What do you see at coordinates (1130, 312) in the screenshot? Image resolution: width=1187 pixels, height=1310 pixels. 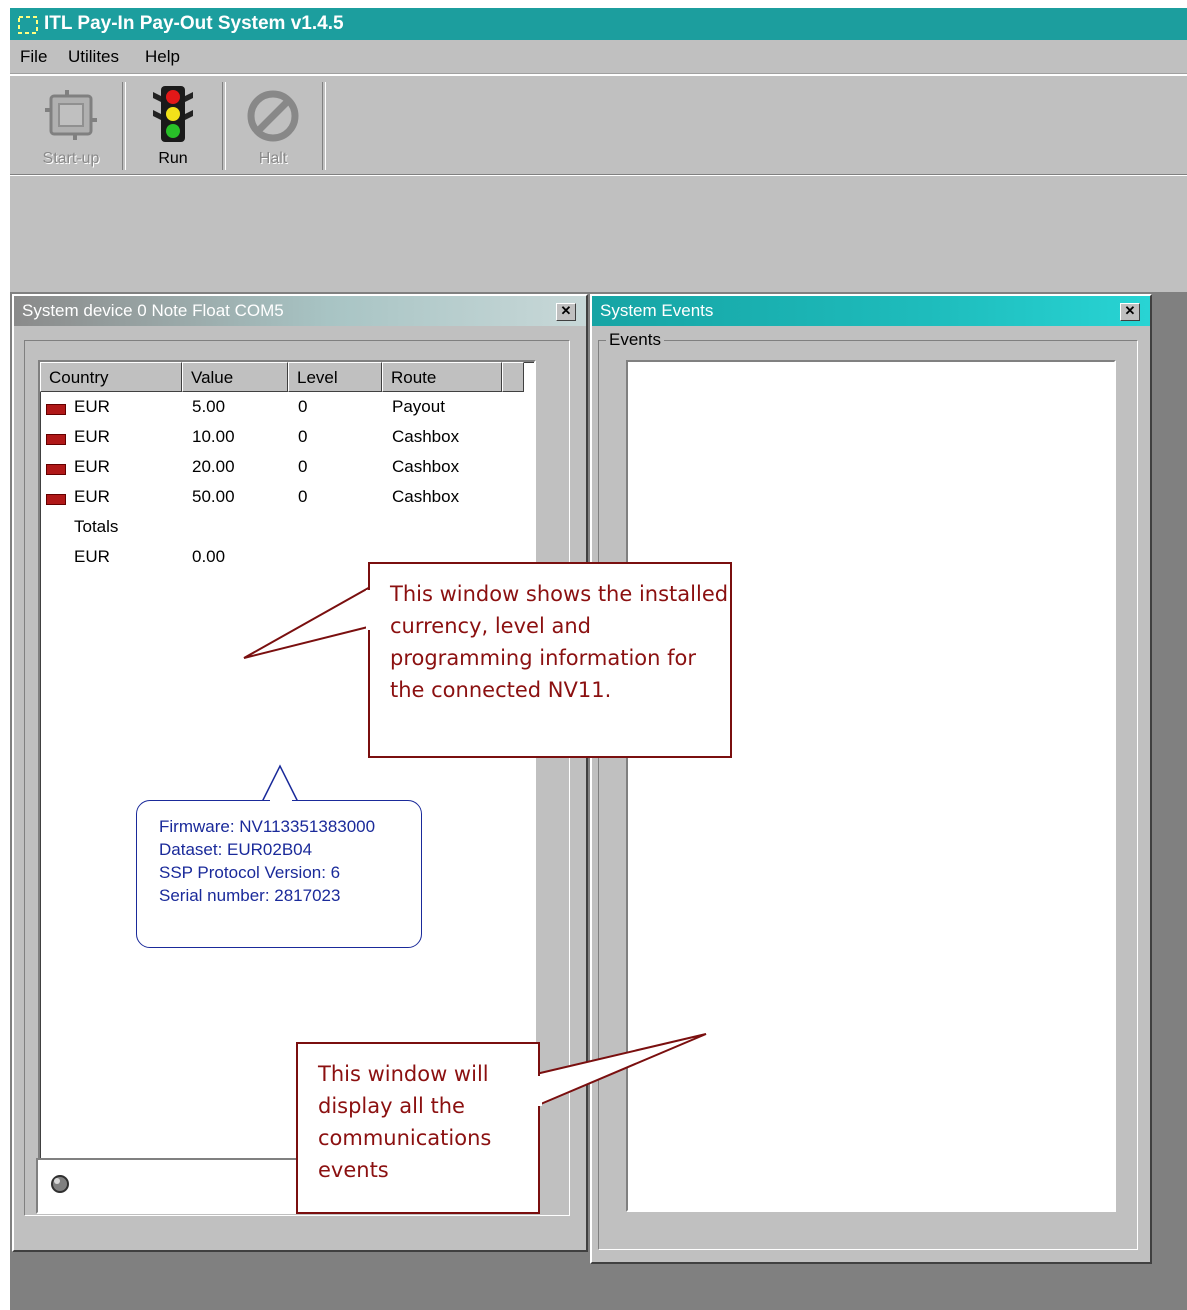 I see `events-close-button: ✕` at bounding box center [1130, 312].